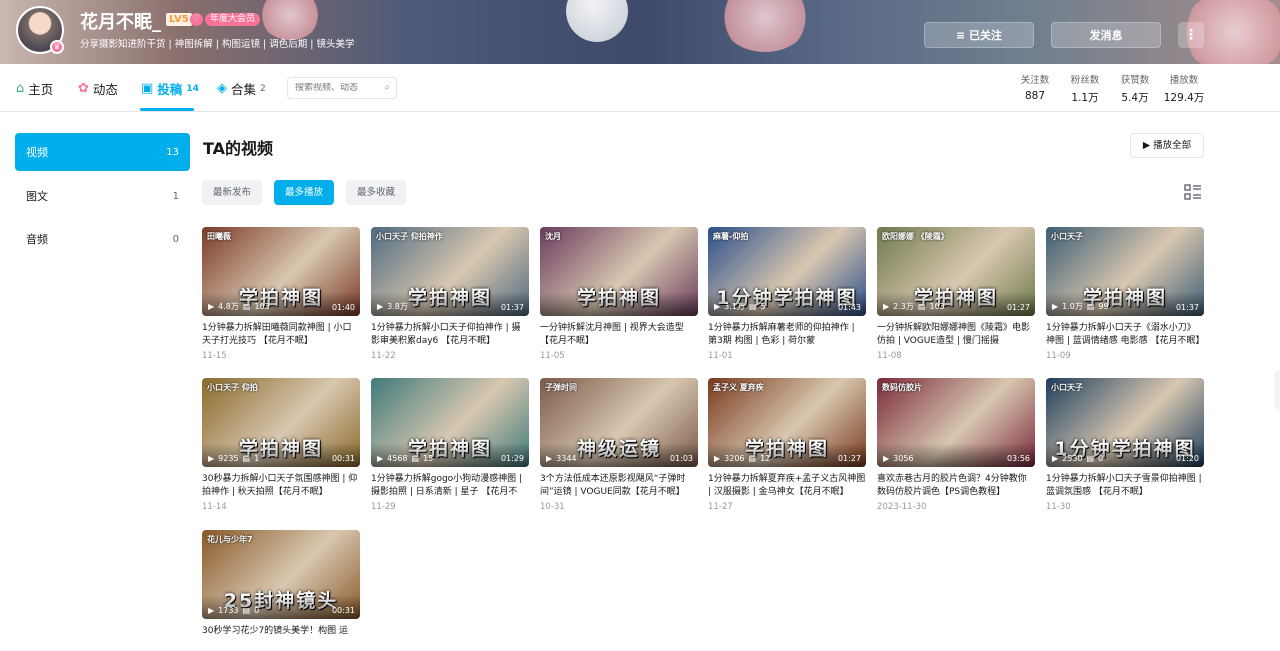 The height and width of the screenshot is (651, 1280). What do you see at coordinates (553, 236) in the screenshot?
I see `thumbnail-tag: 沈月` at bounding box center [553, 236].